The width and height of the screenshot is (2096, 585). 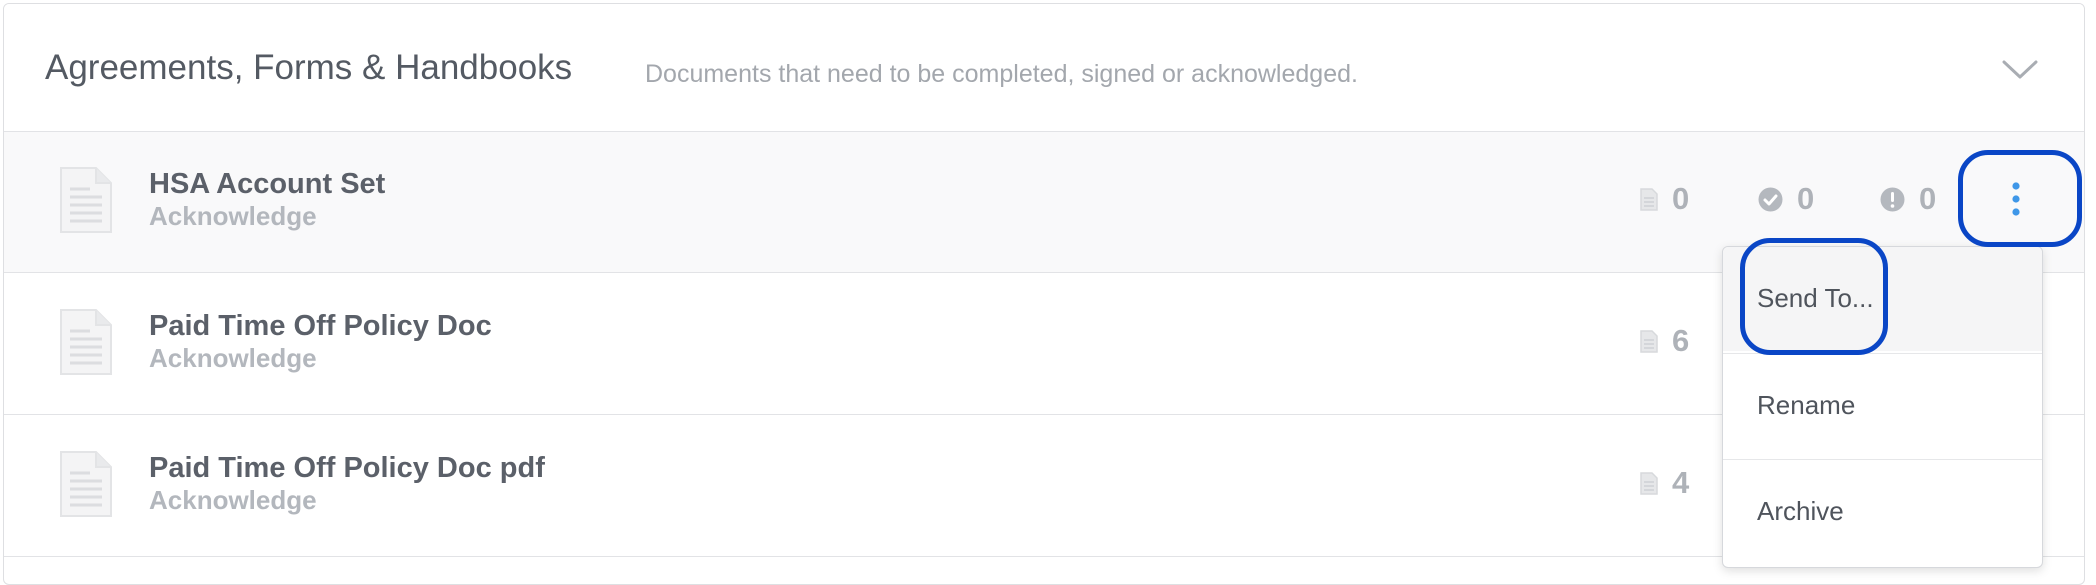 I want to click on completed-count: 0, so click(x=1786, y=198).